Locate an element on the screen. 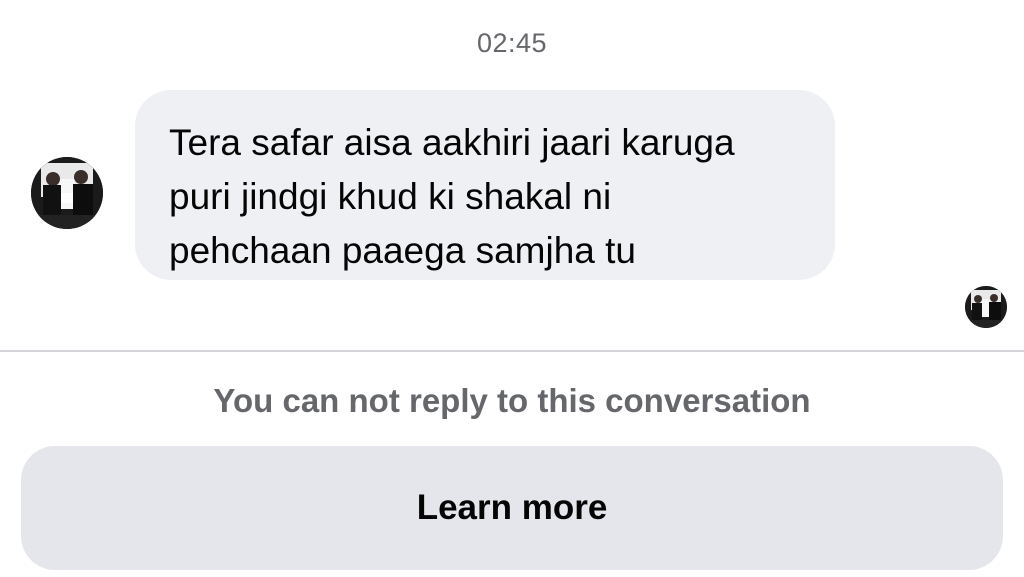 This screenshot has height=577, width=1024. seen-avatar-photo-icon is located at coordinates (986, 307).